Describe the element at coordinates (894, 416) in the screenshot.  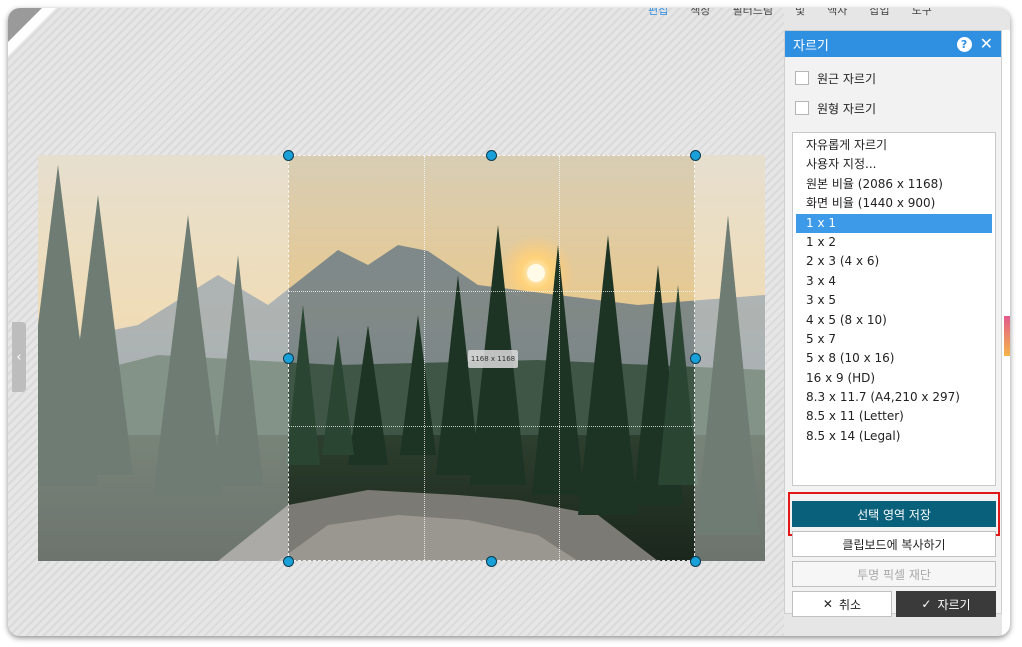
I see `ratio-item: 8.5 x 11 (Letter)` at that location.